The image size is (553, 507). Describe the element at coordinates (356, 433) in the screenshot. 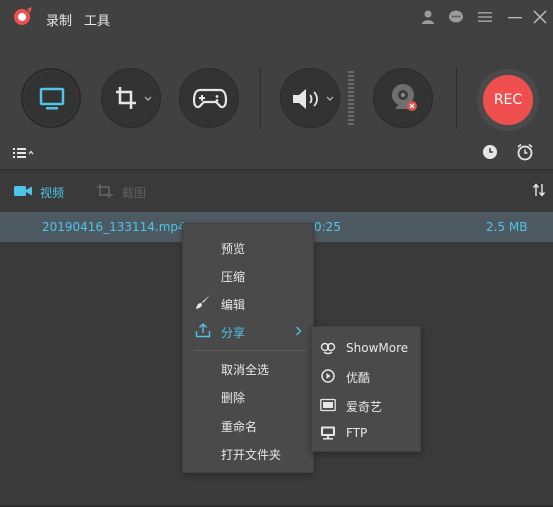

I see `share-item-ftp: FTP` at that location.